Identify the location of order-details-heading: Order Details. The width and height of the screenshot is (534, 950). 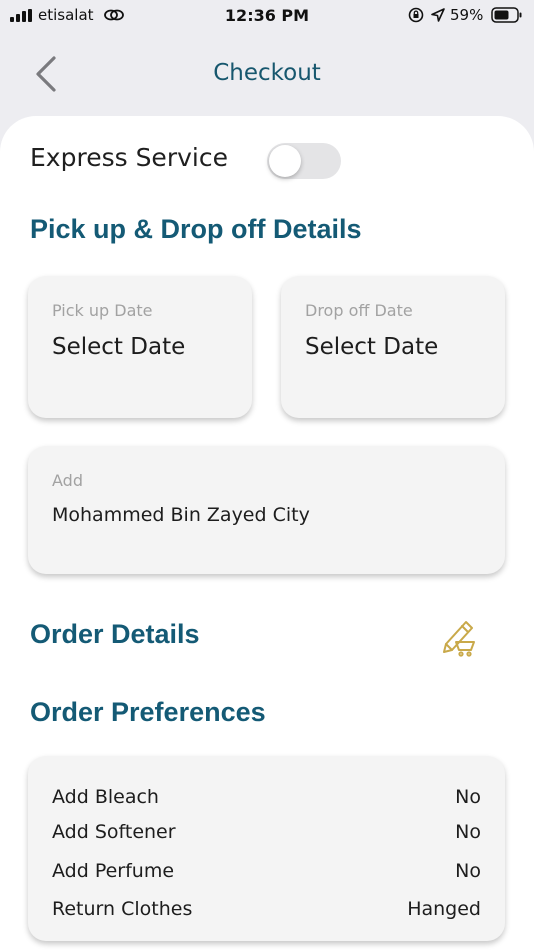
(115, 634).